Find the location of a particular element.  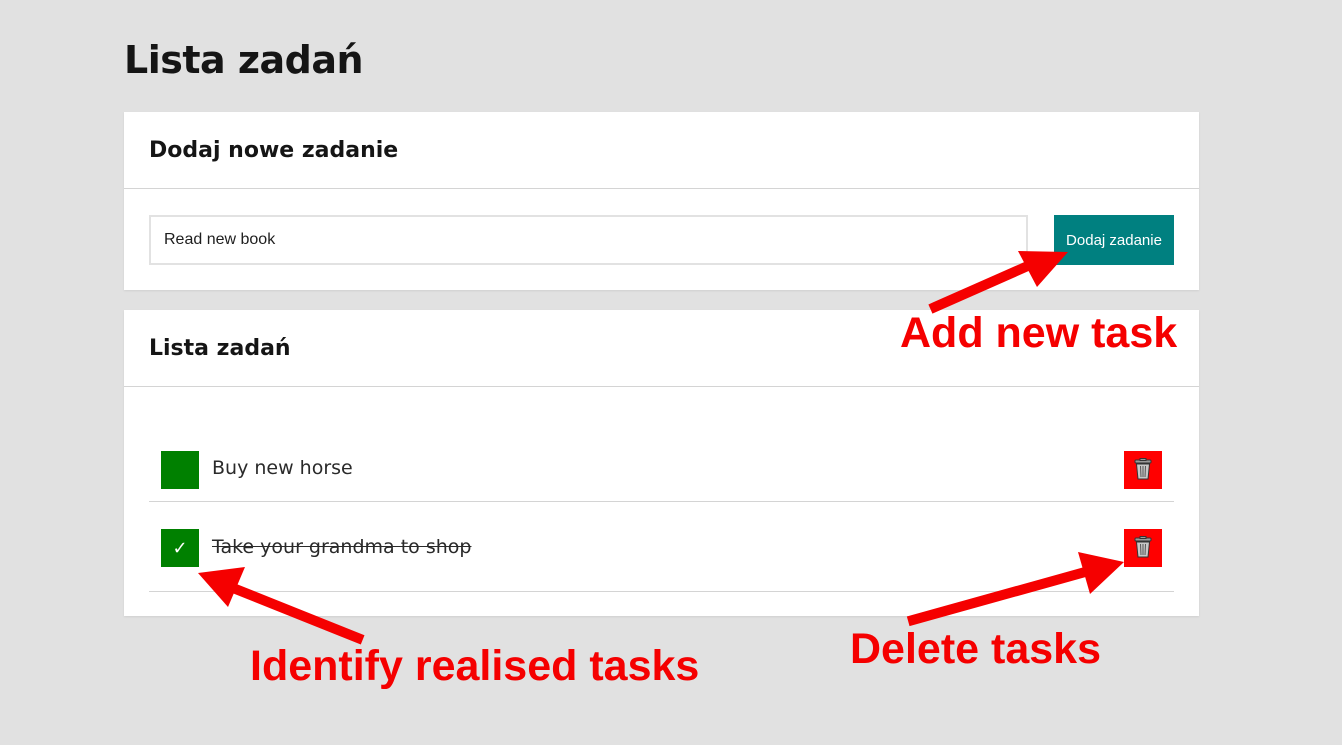

add-task-heading: Dodaj nowe zadanie is located at coordinates (274, 150).